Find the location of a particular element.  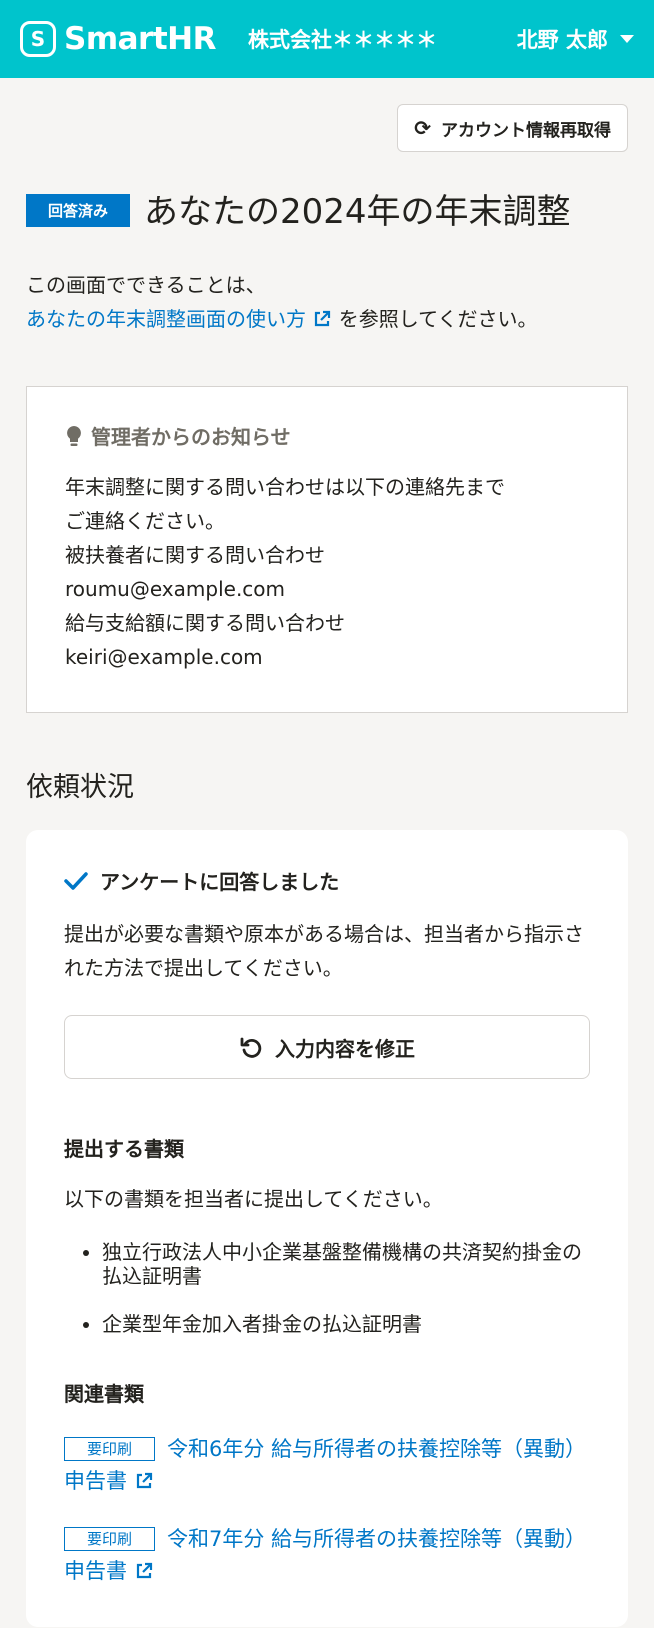

chevron-down-icon is located at coordinates (627, 39).